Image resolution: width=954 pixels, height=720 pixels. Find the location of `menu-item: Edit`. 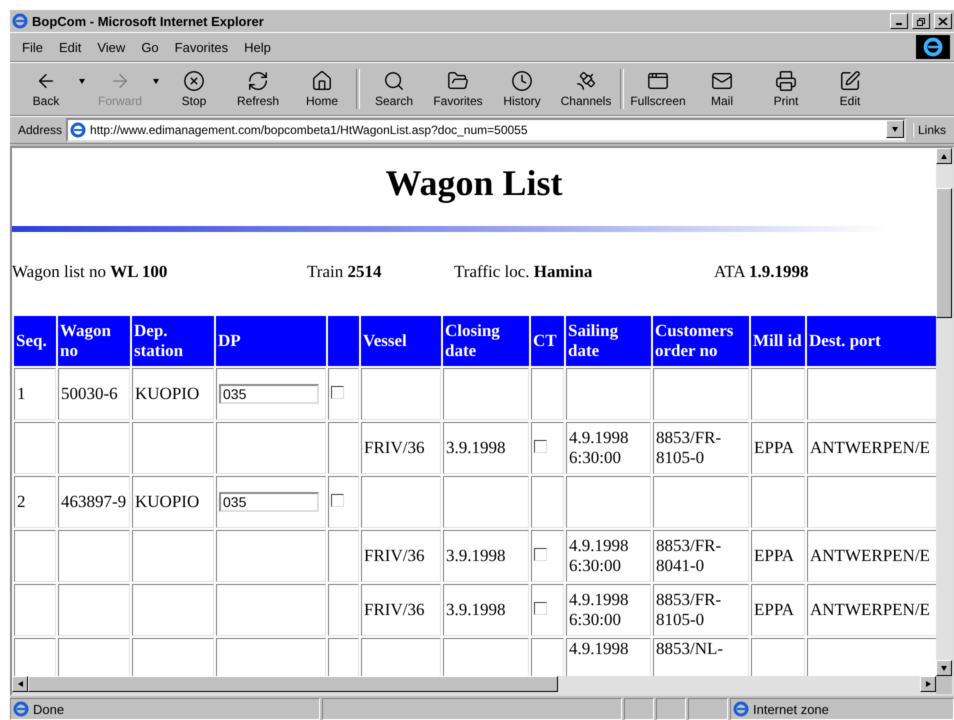

menu-item: Edit is located at coordinates (70, 47).